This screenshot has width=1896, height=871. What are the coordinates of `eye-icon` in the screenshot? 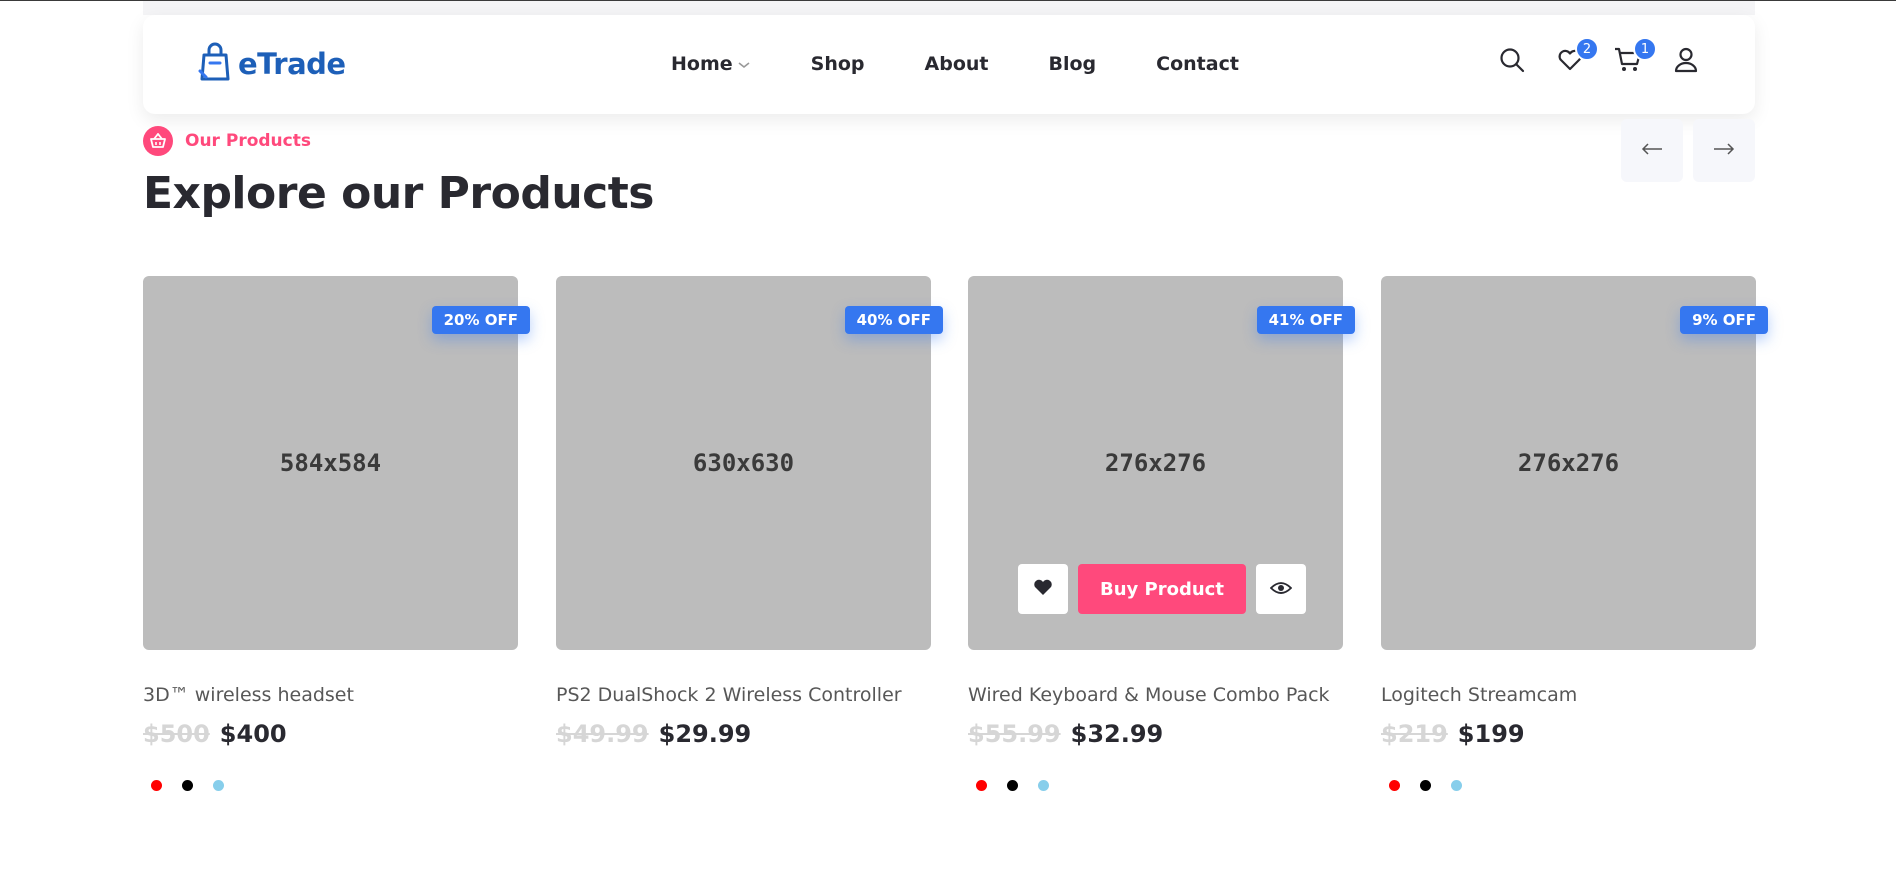 It's located at (1281, 589).